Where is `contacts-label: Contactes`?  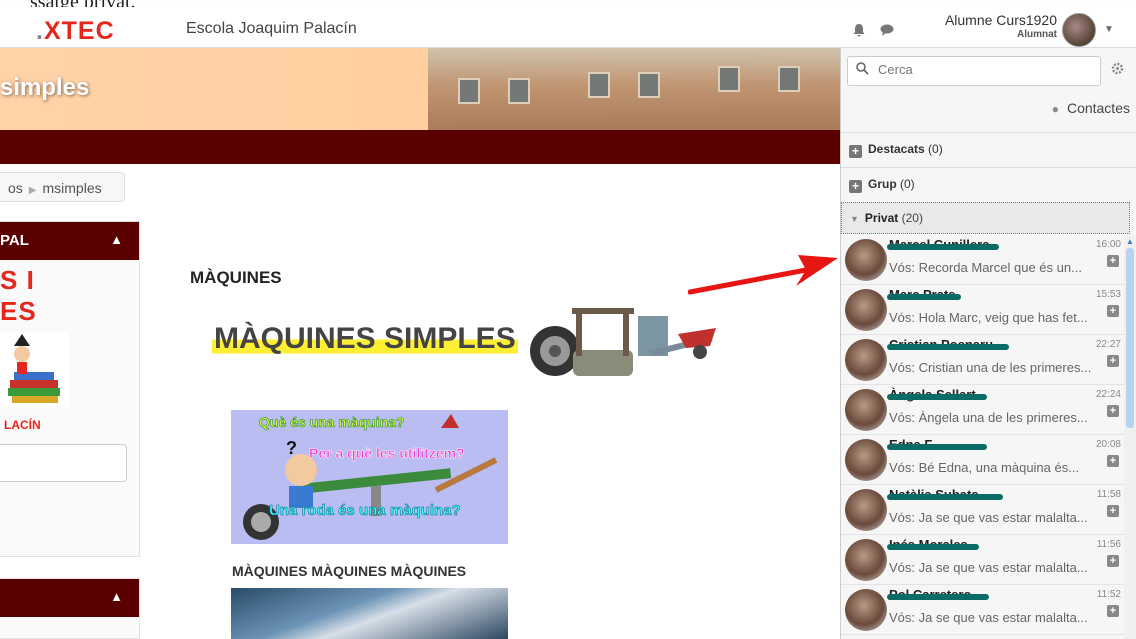 contacts-label: Contactes is located at coordinates (1098, 108).